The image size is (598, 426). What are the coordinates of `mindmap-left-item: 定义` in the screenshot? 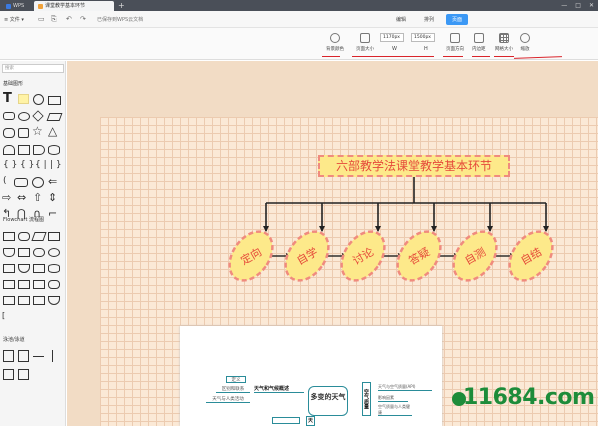 It's located at (236, 379).